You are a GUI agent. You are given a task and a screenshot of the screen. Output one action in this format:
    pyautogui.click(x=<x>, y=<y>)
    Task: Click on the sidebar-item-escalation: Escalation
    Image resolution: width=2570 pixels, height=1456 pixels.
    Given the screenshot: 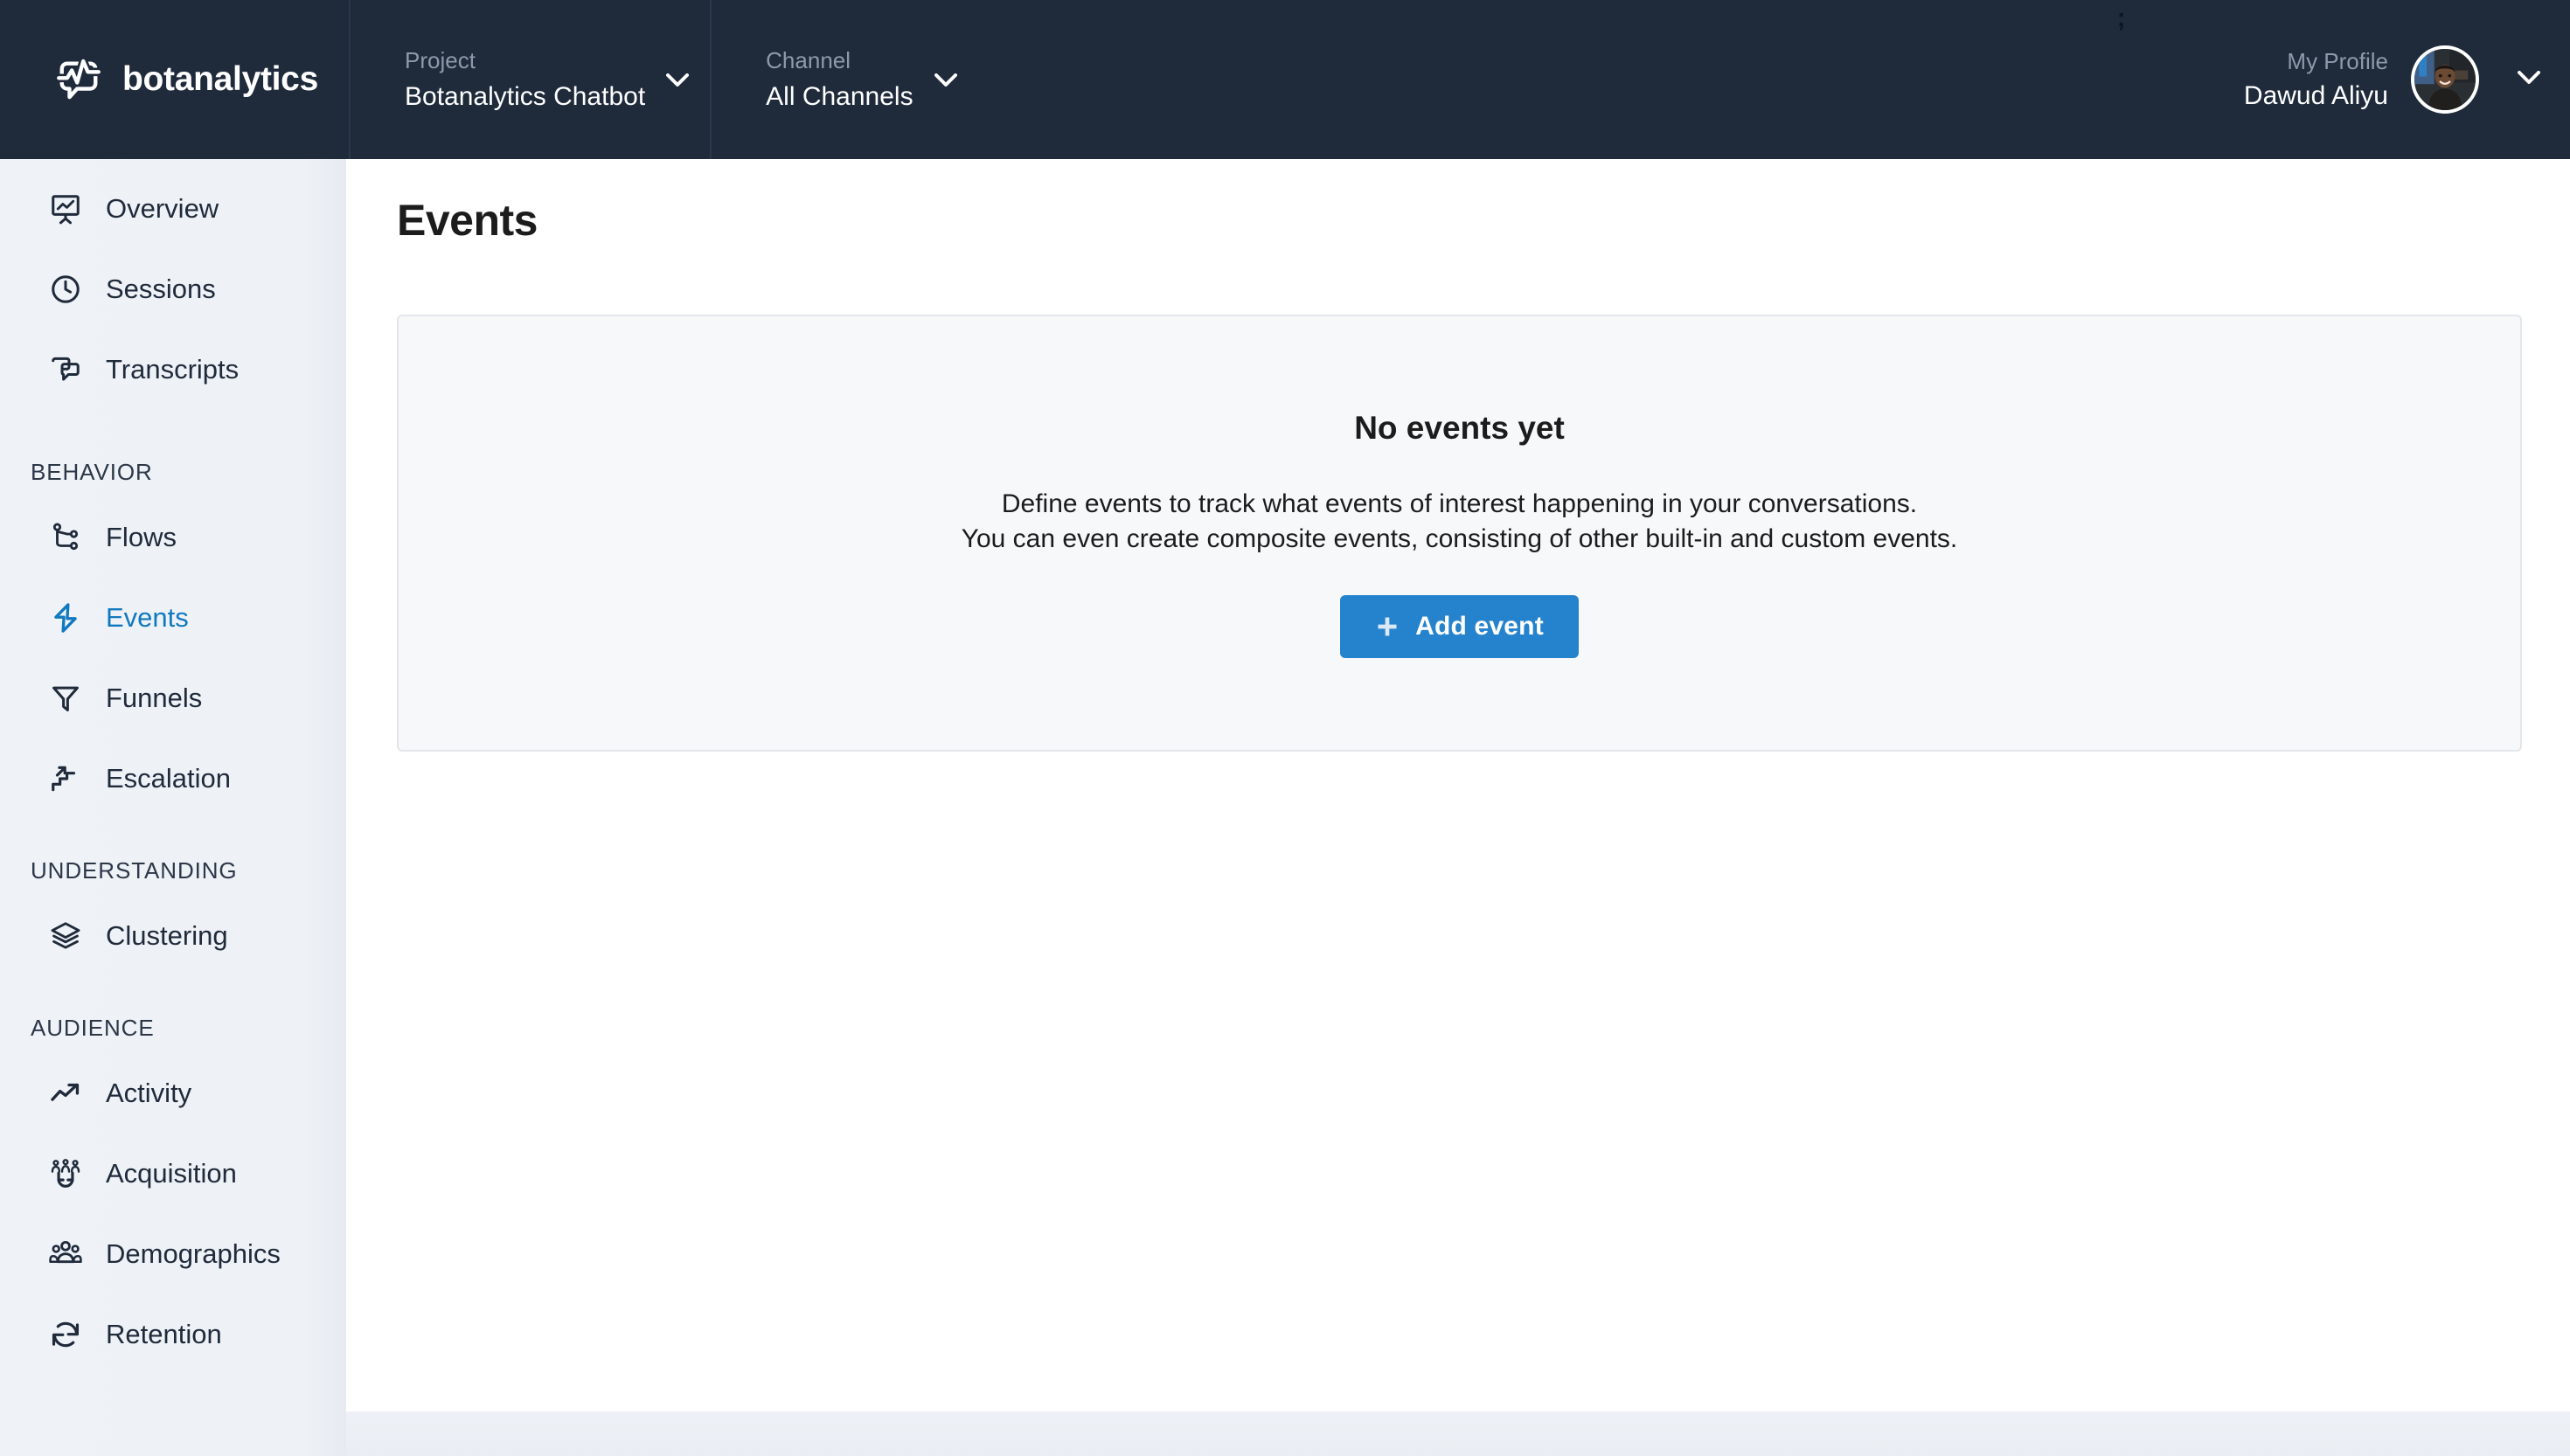 What is the action you would take?
    pyautogui.click(x=173, y=778)
    